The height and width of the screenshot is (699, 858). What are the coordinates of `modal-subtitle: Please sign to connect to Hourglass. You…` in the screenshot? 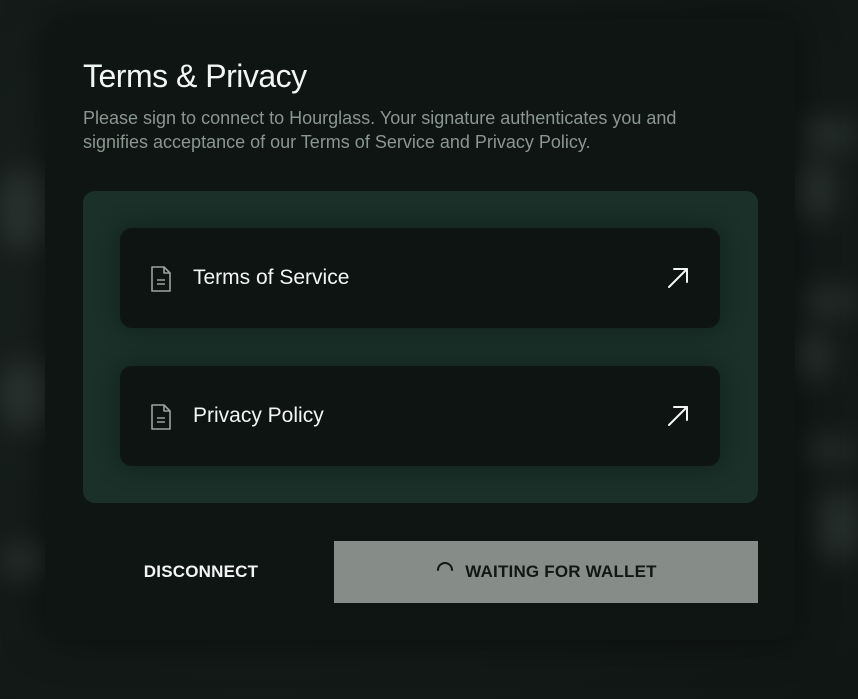 It's located at (380, 130).